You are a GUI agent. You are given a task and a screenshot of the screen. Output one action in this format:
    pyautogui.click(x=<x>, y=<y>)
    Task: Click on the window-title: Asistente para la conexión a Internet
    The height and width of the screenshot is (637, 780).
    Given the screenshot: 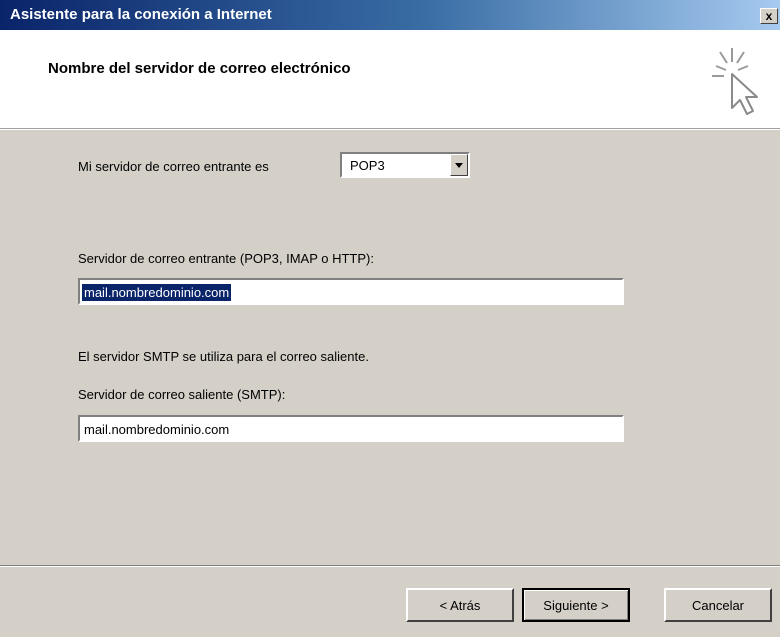 What is the action you would take?
    pyautogui.click(x=141, y=14)
    